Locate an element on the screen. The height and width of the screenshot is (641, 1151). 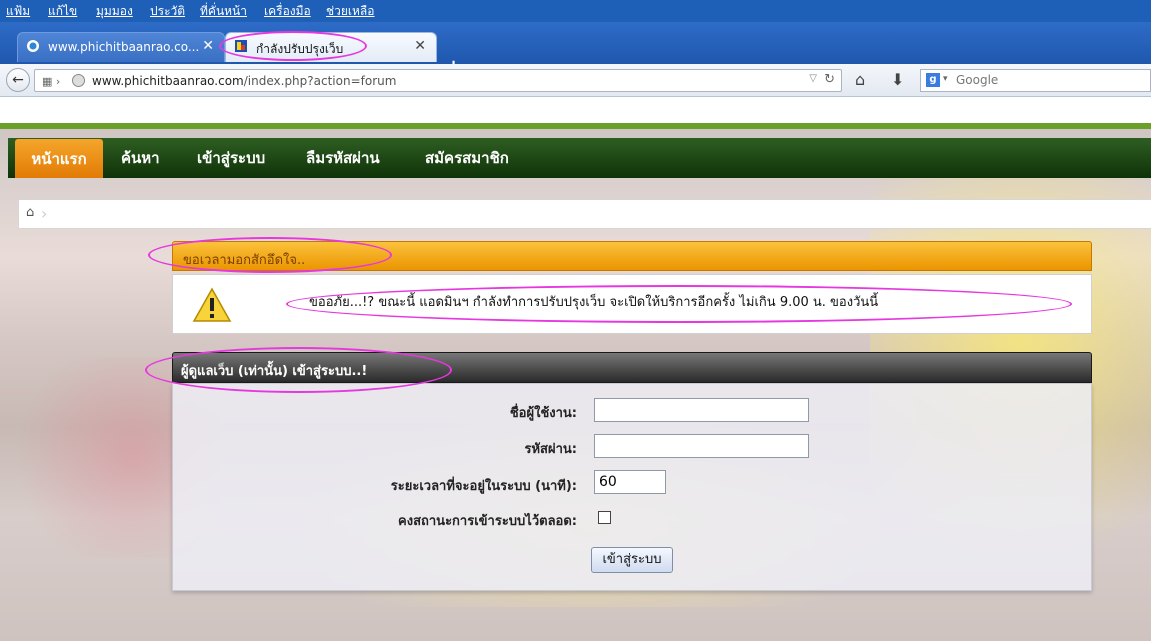
tab-maintenance: กำลังปรับปรุงเว็บ ✕ is located at coordinates (331, 47).